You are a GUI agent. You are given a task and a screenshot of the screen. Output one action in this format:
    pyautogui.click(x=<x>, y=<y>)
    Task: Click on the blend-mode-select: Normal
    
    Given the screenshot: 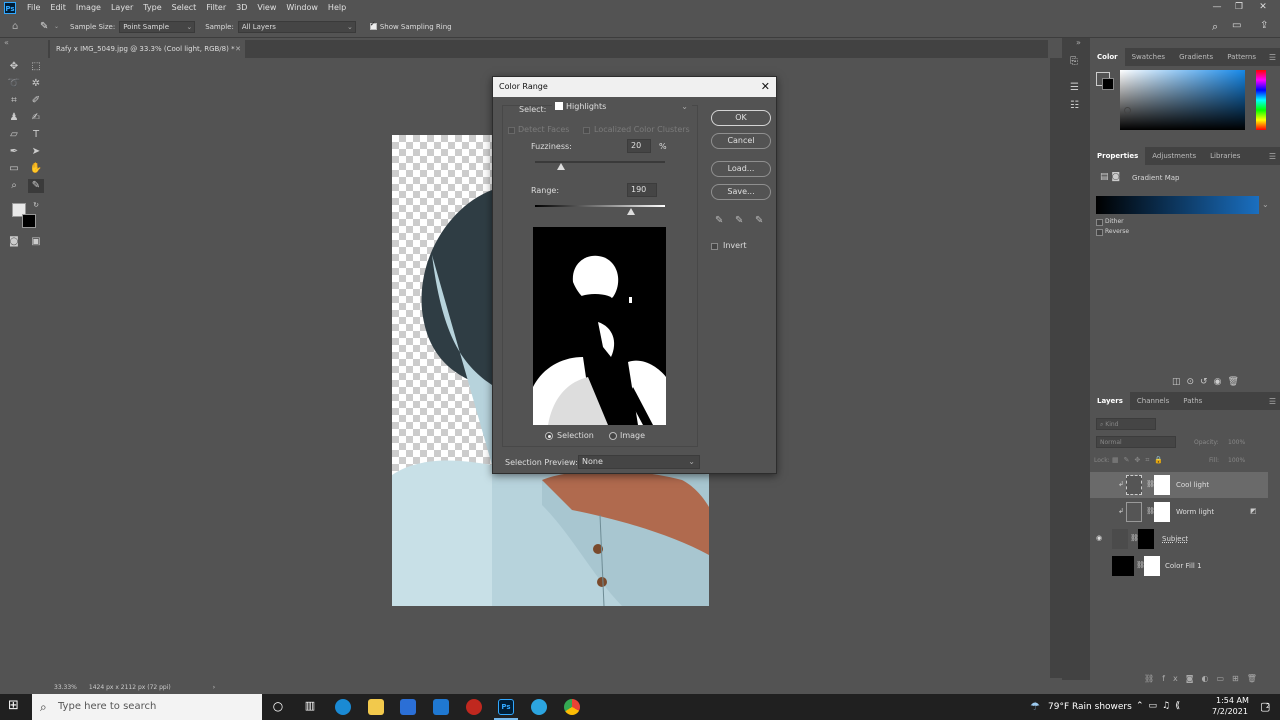 What is the action you would take?
    pyautogui.click(x=1136, y=442)
    